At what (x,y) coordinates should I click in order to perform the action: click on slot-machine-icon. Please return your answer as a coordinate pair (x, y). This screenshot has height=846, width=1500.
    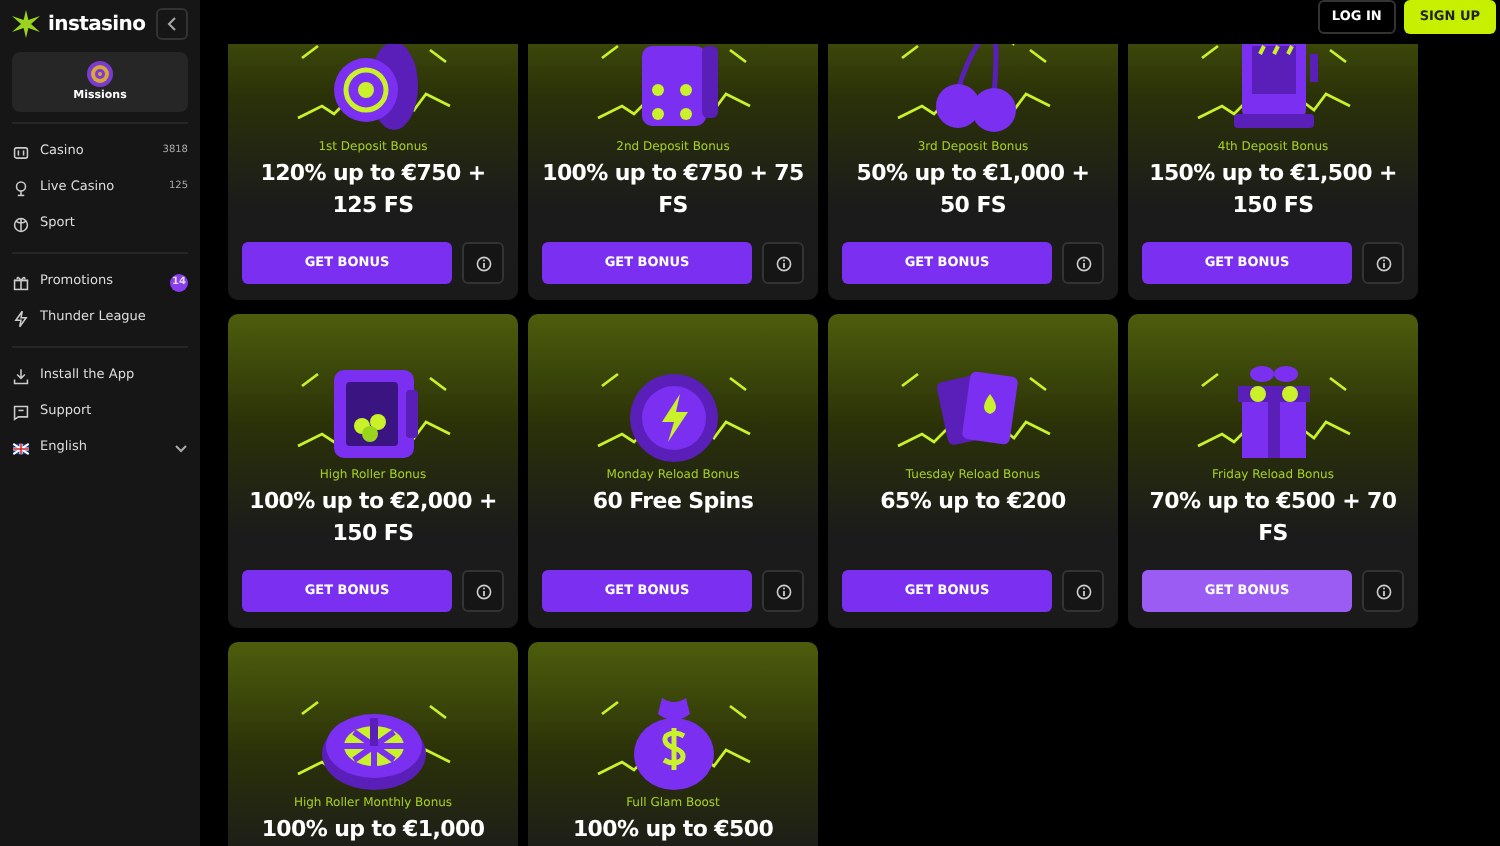
    Looking at the image, I should click on (21, 152).